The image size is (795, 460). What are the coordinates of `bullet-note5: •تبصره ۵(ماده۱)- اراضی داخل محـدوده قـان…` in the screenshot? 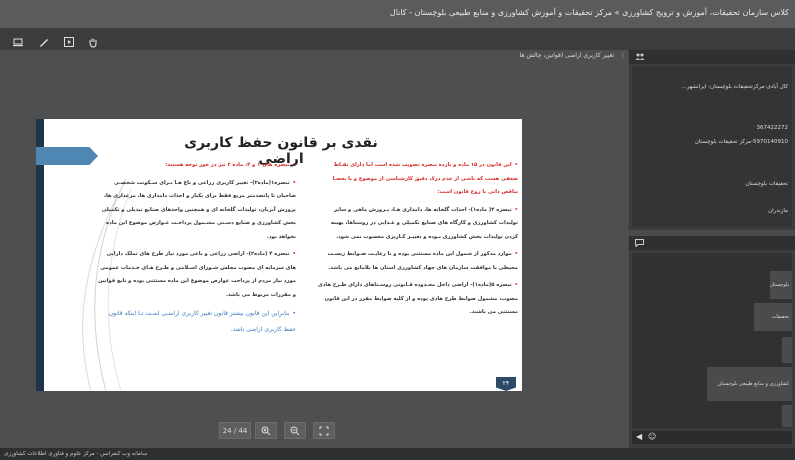 It's located at (418, 298).